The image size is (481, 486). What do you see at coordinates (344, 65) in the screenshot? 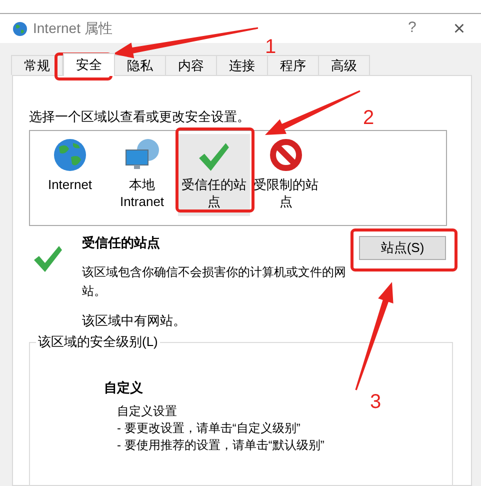
I see `tab: 高级` at bounding box center [344, 65].